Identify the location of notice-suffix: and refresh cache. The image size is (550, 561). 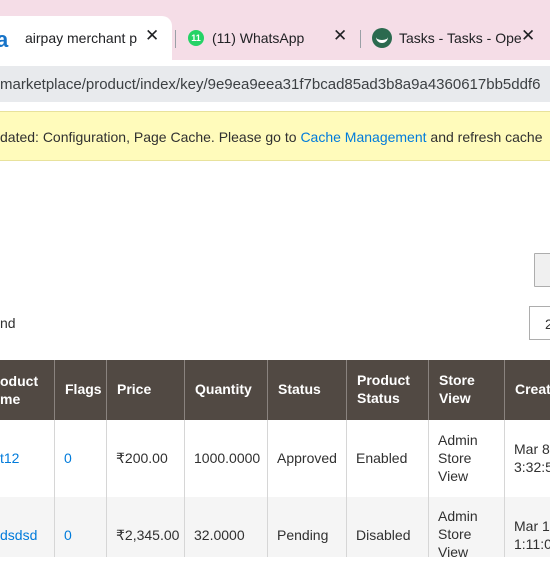
(484, 137).